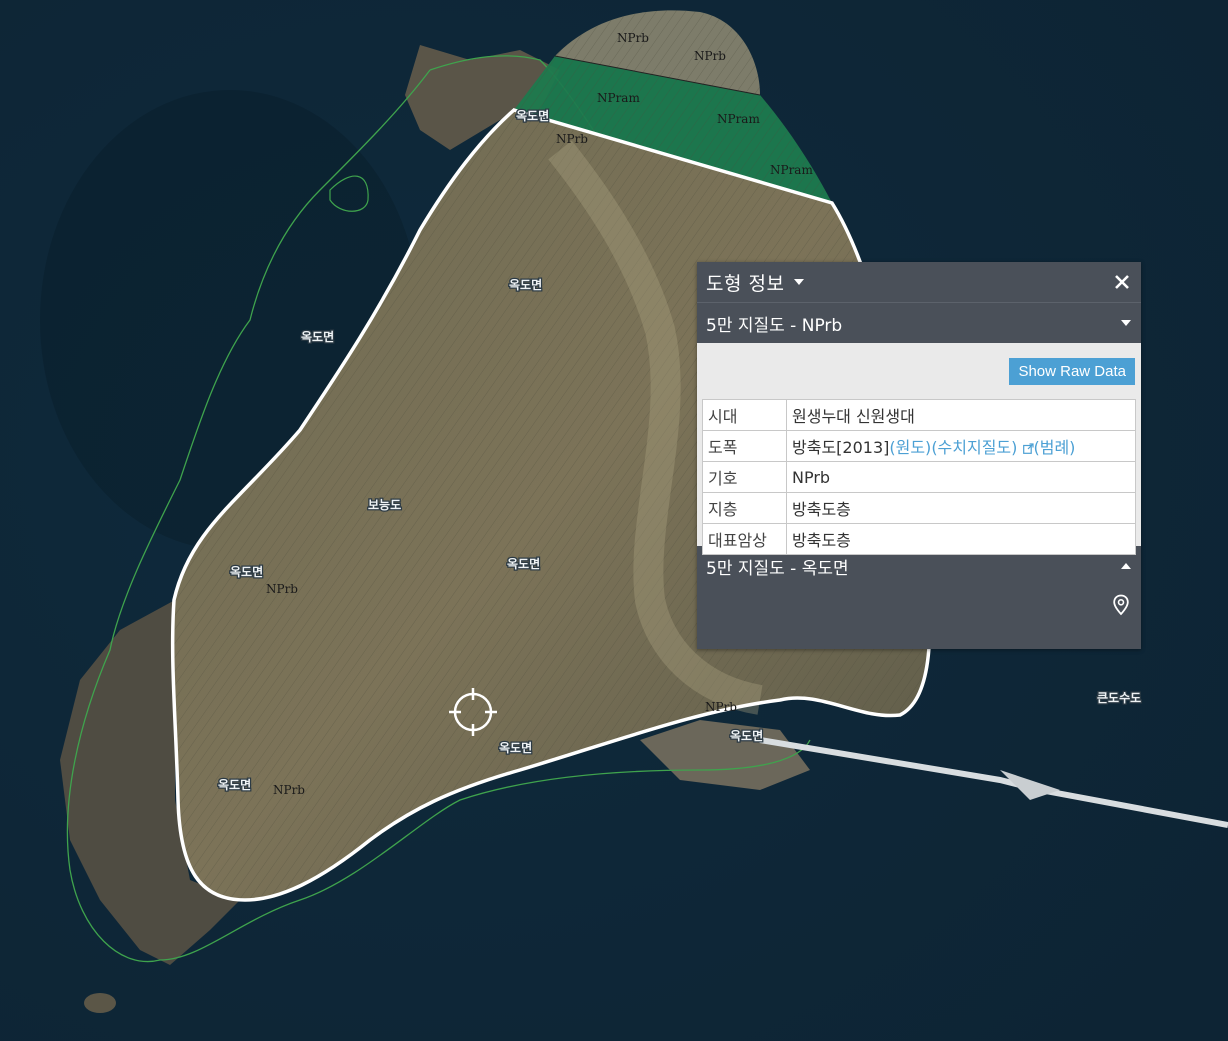 Image resolution: width=1228 pixels, height=1041 pixels. What do you see at coordinates (744, 415) in the screenshot?
I see `attr-key: 시대` at bounding box center [744, 415].